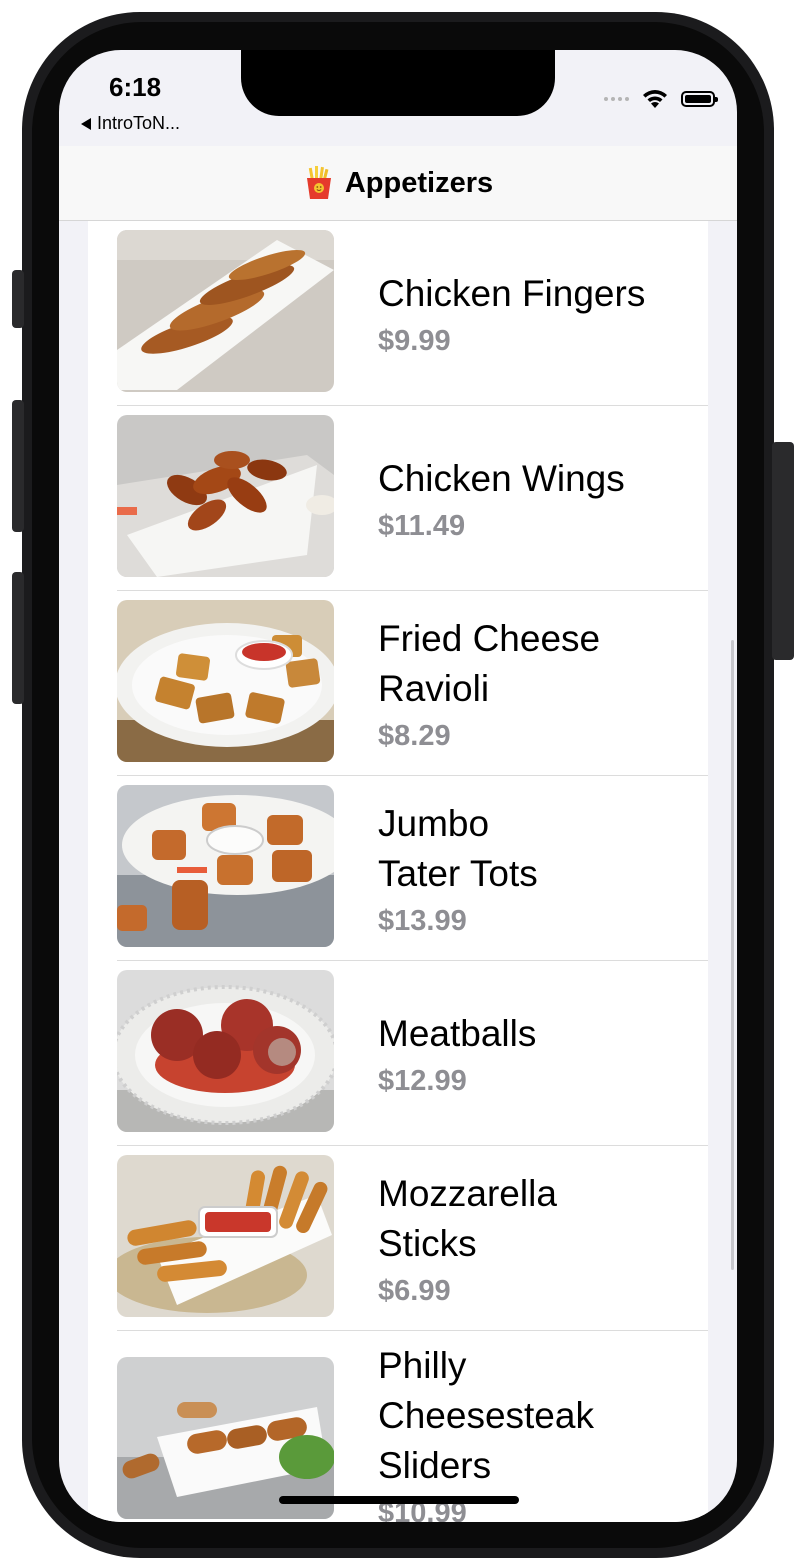  I want to click on home-indicator, so click(399, 1500).